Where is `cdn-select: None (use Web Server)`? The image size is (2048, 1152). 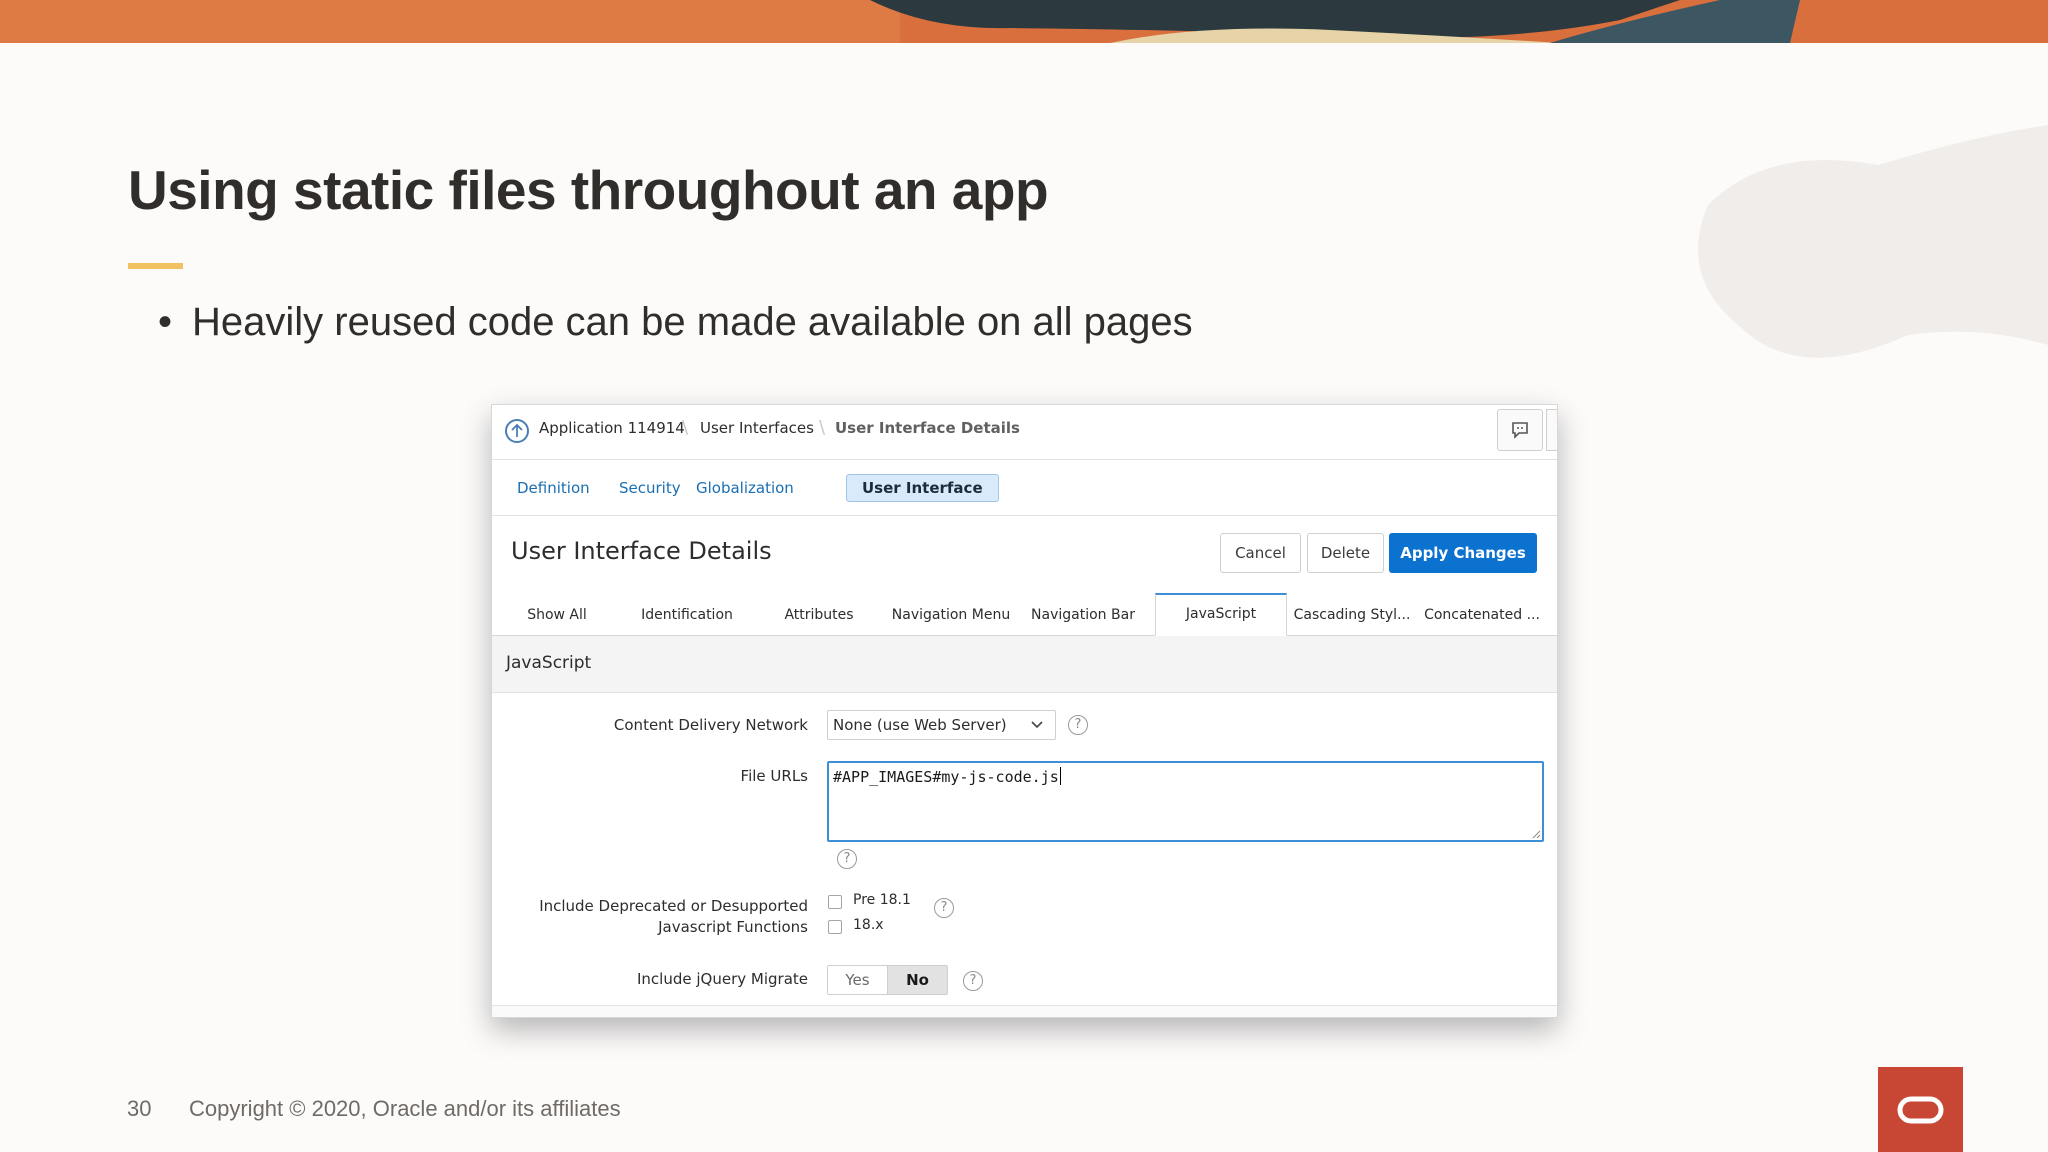
cdn-select: None (use Web Server) is located at coordinates (941, 725).